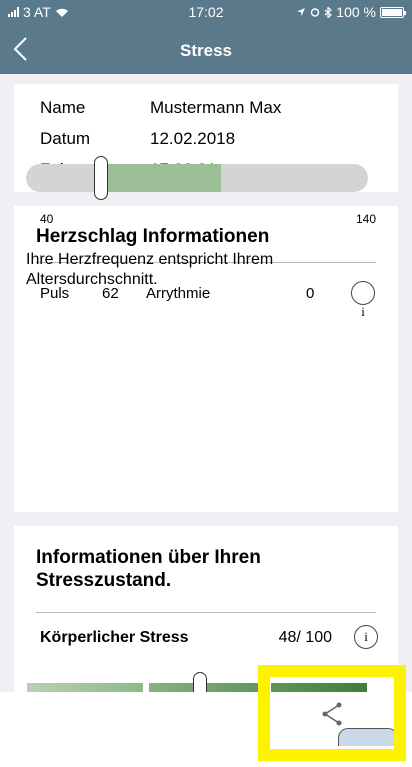  I want to click on info-circle-icon: i, so click(366, 637).